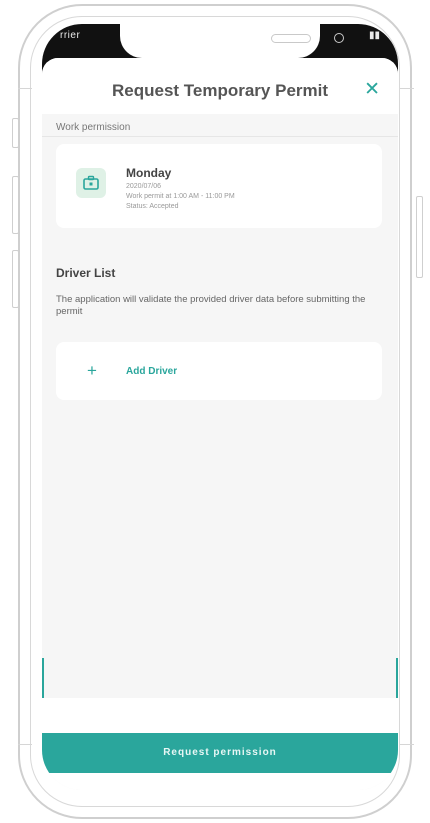  Describe the element at coordinates (152, 206) in the screenshot. I see `permit-status: Status: Accepted` at that location.